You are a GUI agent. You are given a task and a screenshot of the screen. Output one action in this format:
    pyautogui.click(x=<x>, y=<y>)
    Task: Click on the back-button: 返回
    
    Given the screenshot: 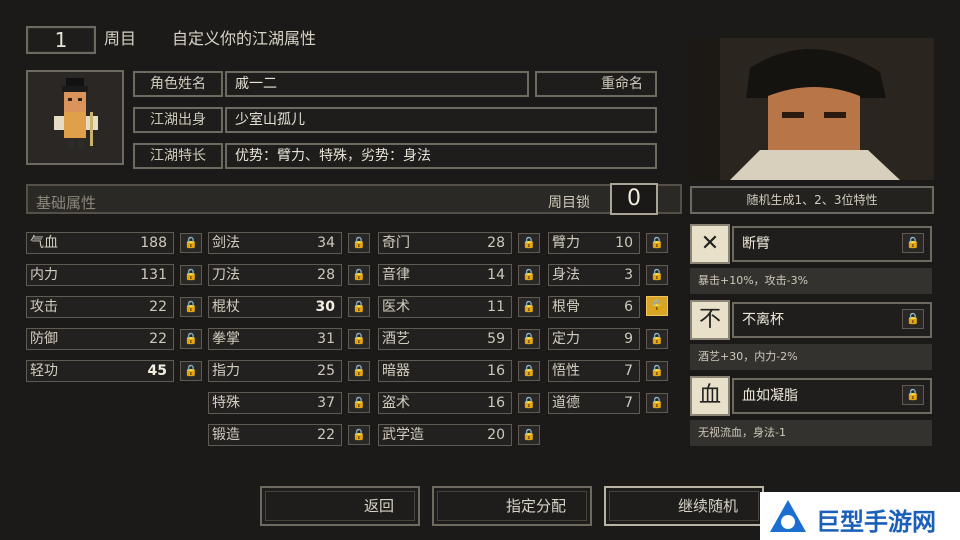 What is the action you would take?
    pyautogui.click(x=340, y=506)
    